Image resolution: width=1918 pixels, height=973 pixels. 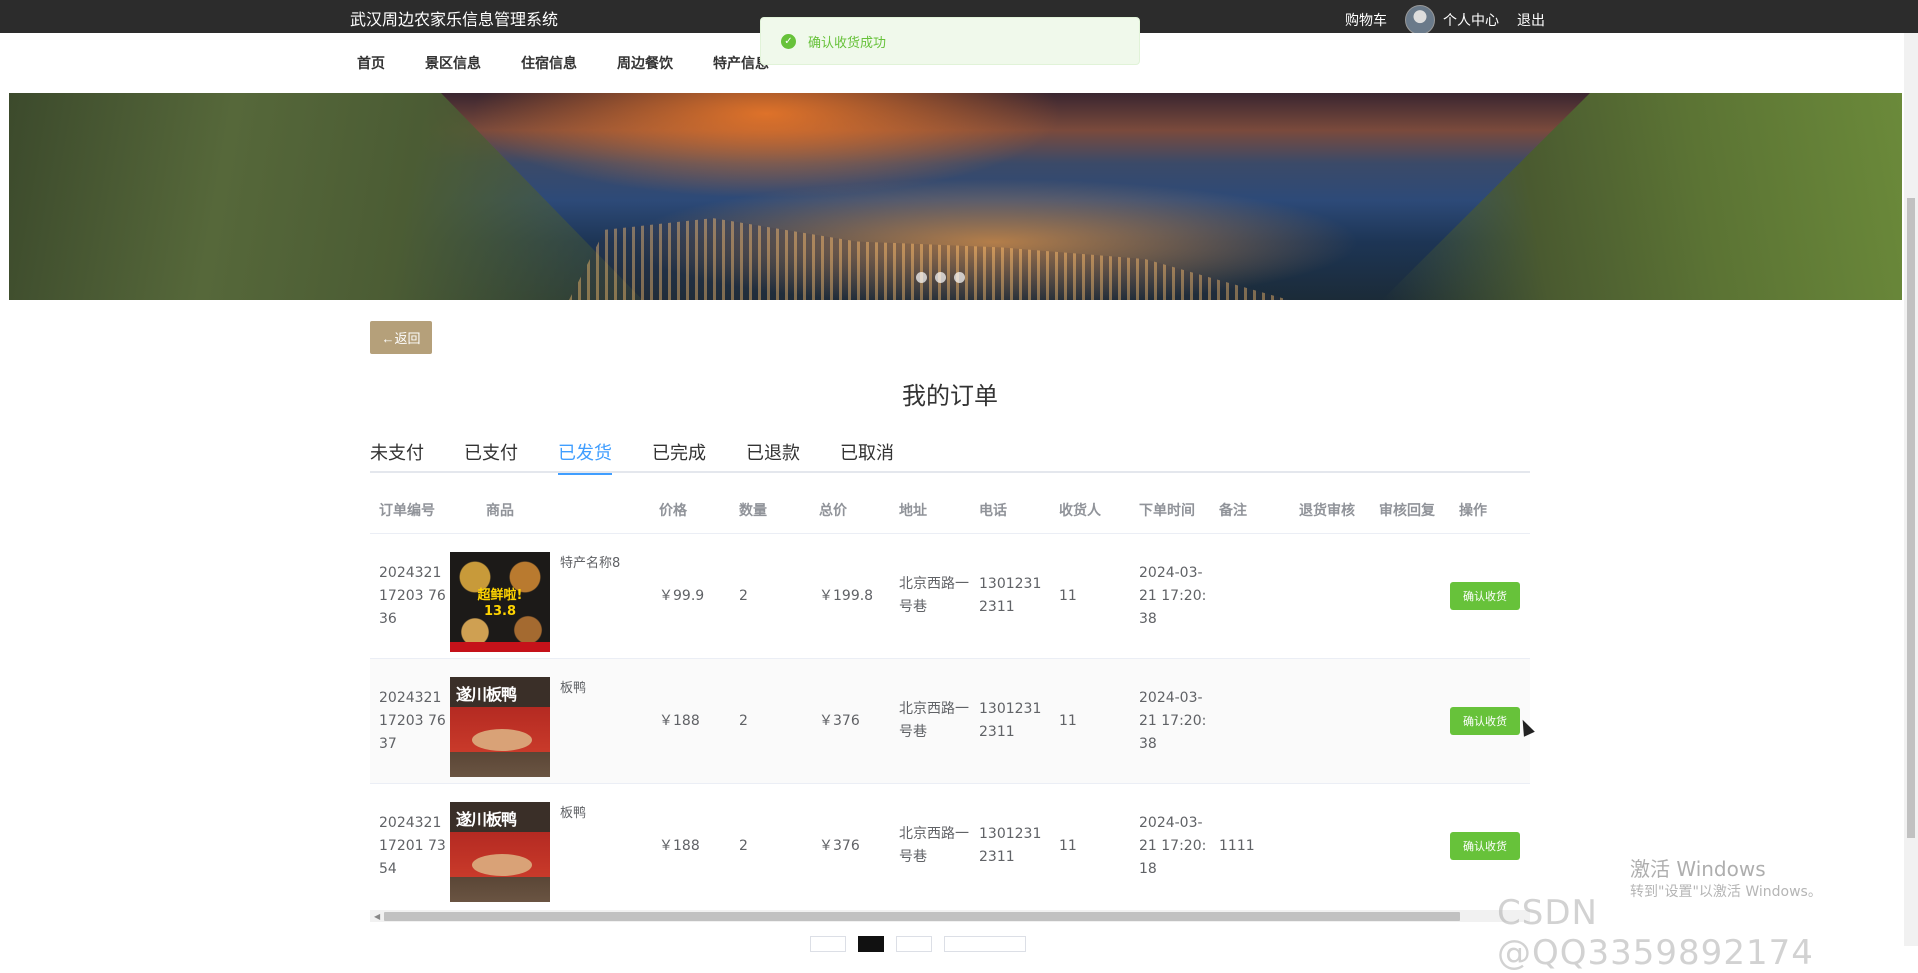 I want to click on toast-message: 确认收货成功, so click(x=847, y=43).